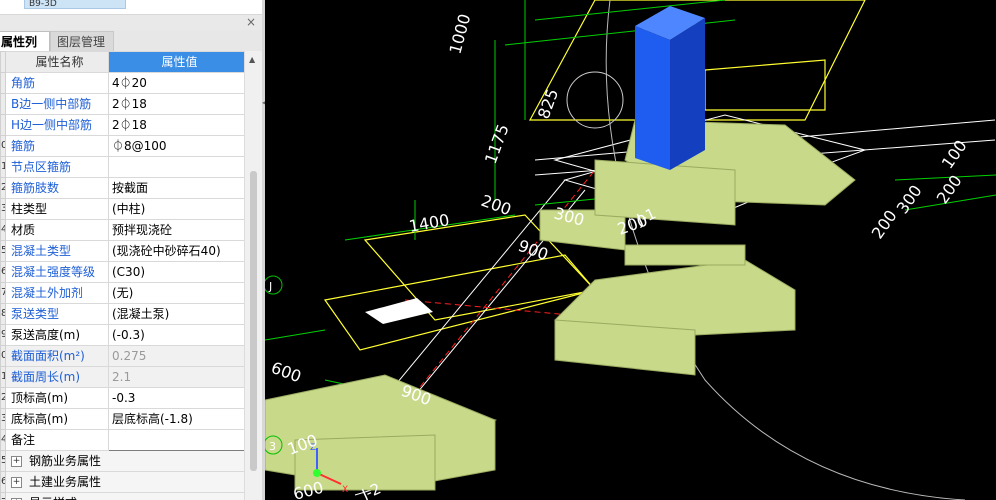 The width and height of the screenshot is (996, 500). I want to click on property-value: 层底标高(-1.8), so click(178, 419).